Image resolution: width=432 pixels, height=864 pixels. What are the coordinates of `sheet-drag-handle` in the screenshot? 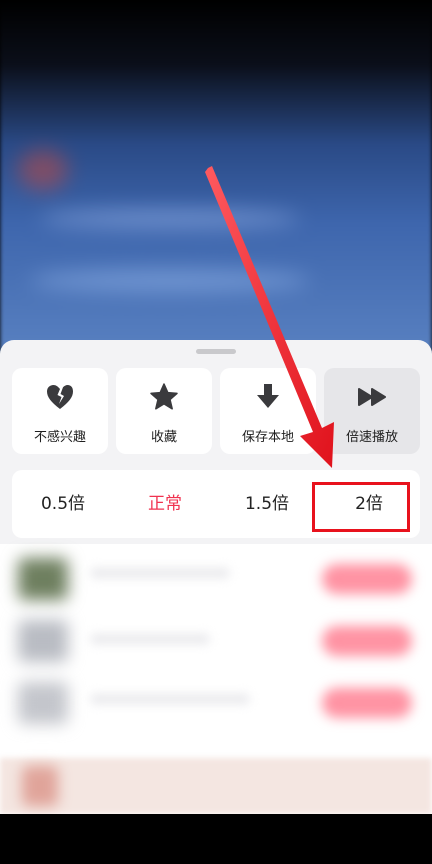 It's located at (216, 351).